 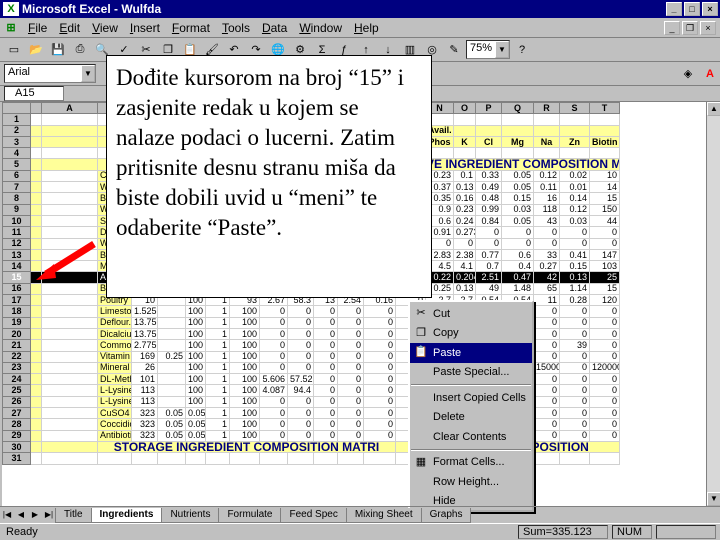 I want to click on row-header: 15, so click(x=16, y=277).